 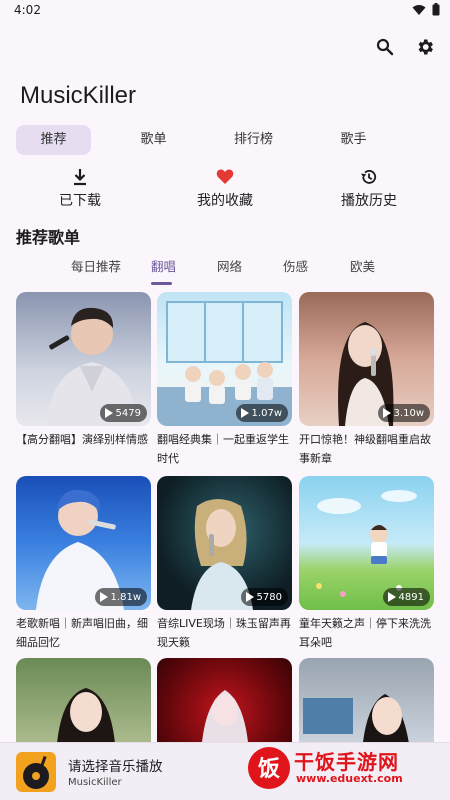 I want to click on playlist-title: 翻唱经典集｜一起重返学生时代, so click(x=223, y=449).